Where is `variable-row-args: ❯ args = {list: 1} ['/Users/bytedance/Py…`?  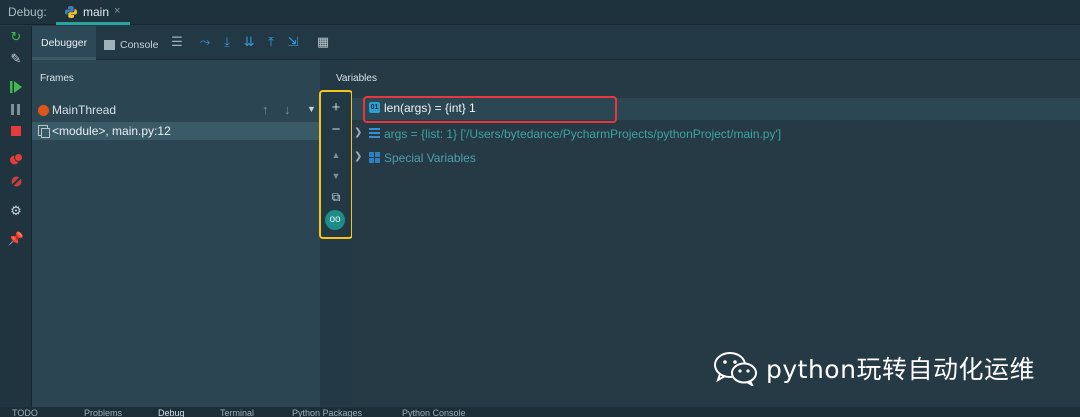
variable-row-args: ❯ args = {list: 1} ['/Users/bytedance/Py… is located at coordinates (716, 134).